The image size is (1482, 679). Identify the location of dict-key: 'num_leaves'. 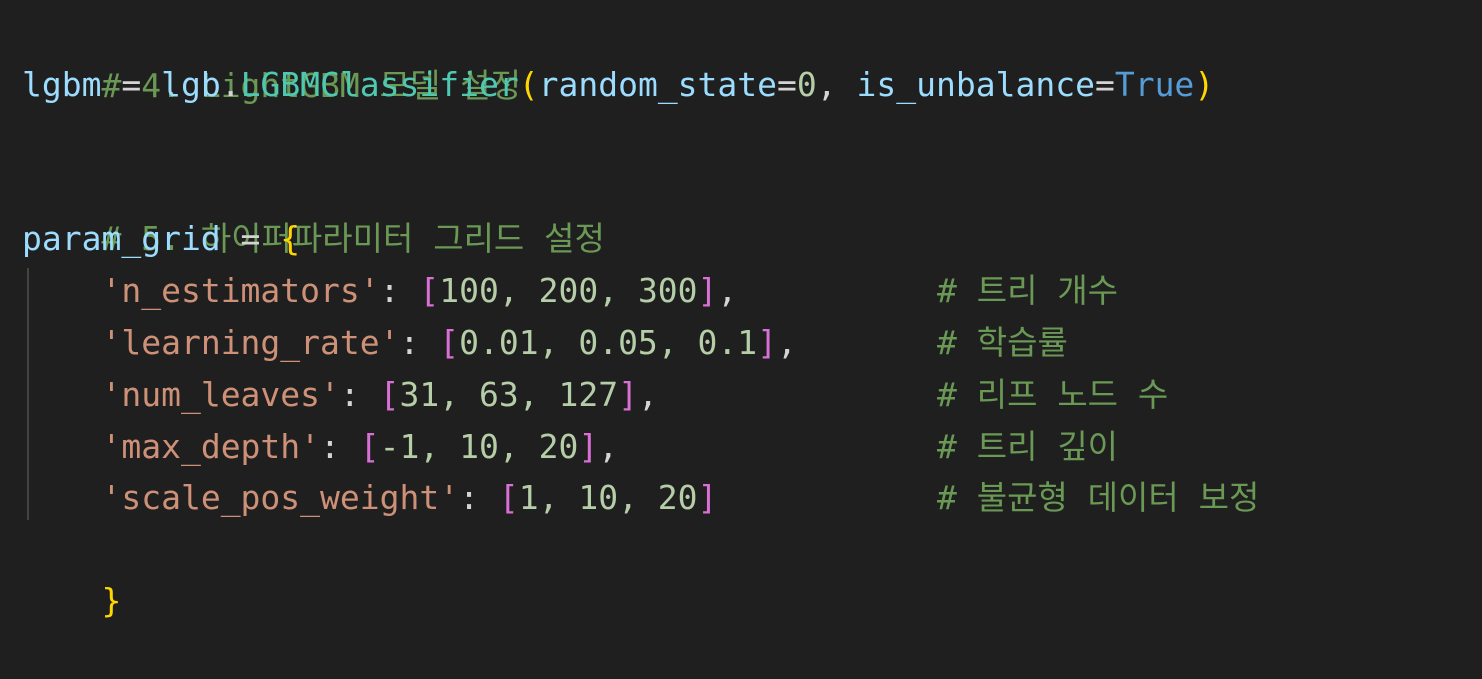
(220, 394).